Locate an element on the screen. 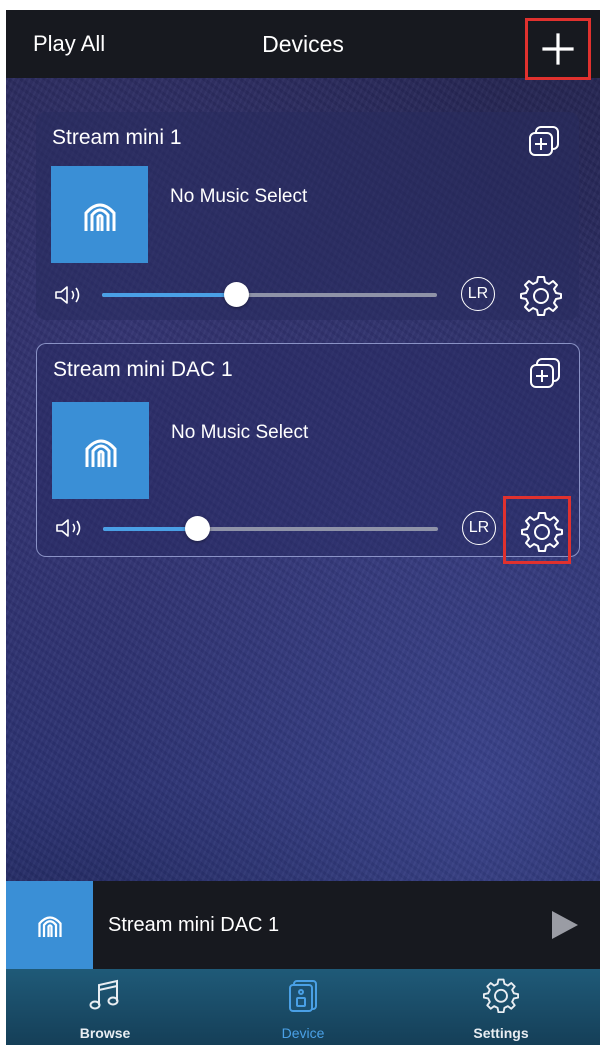  device-name: Stream mini DAC 1 is located at coordinates (143, 369).